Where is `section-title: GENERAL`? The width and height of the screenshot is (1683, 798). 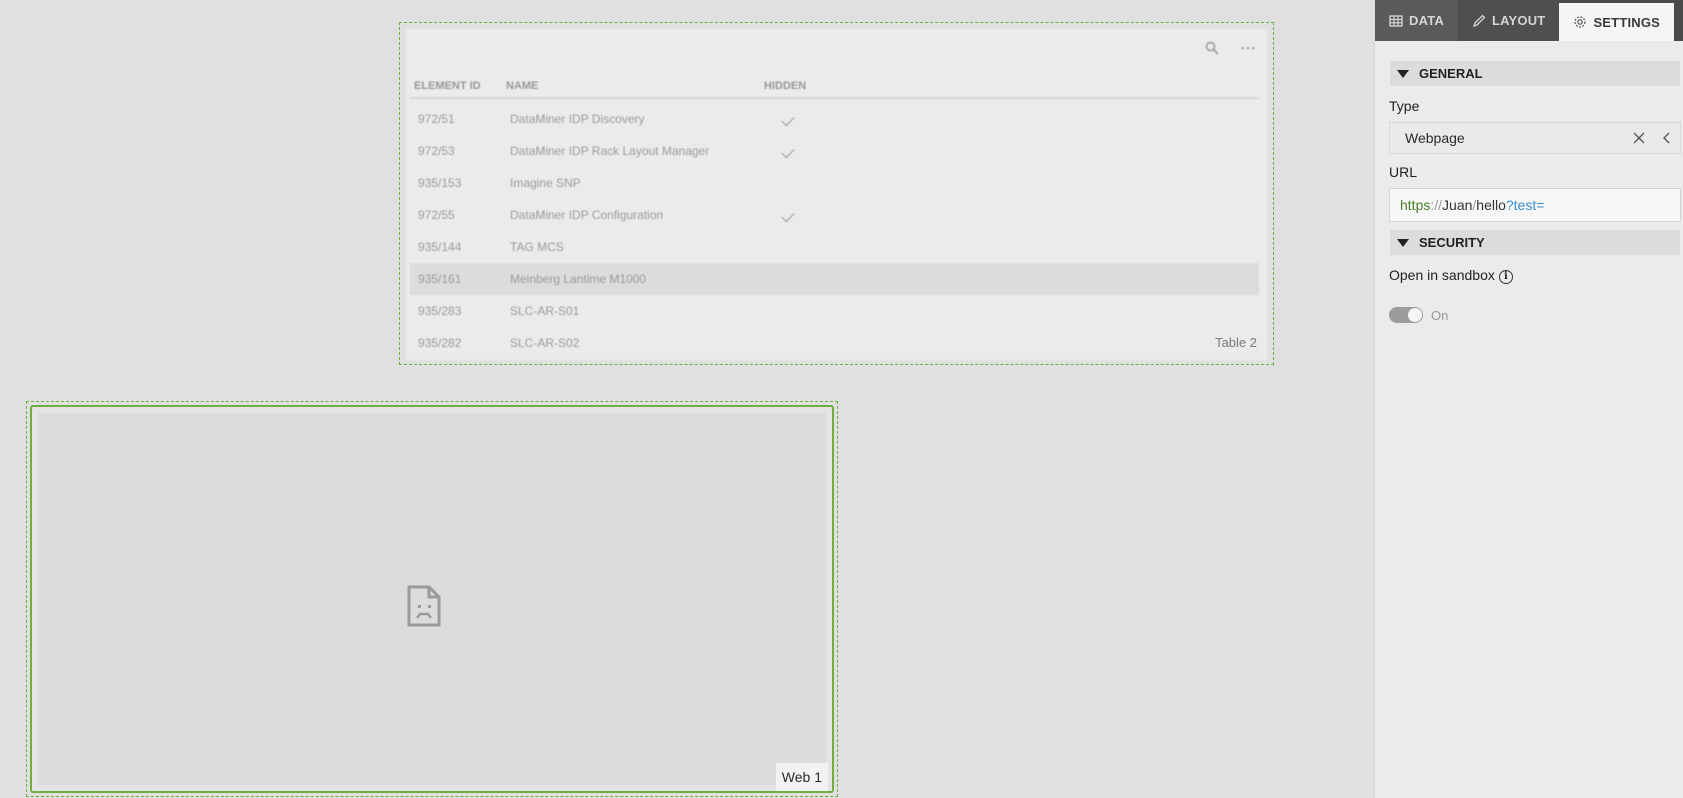 section-title: GENERAL is located at coordinates (1451, 73).